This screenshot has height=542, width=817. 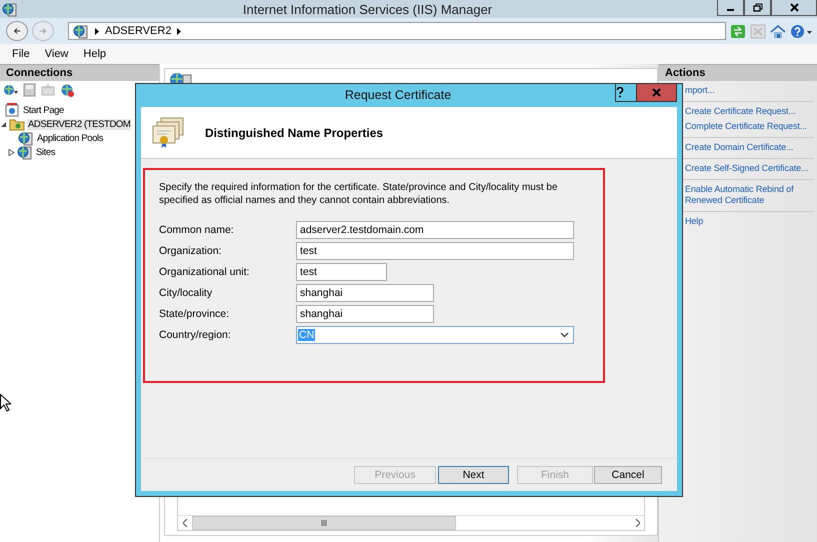 What do you see at coordinates (738, 31) in the screenshot?
I see `refresh-icon` at bounding box center [738, 31].